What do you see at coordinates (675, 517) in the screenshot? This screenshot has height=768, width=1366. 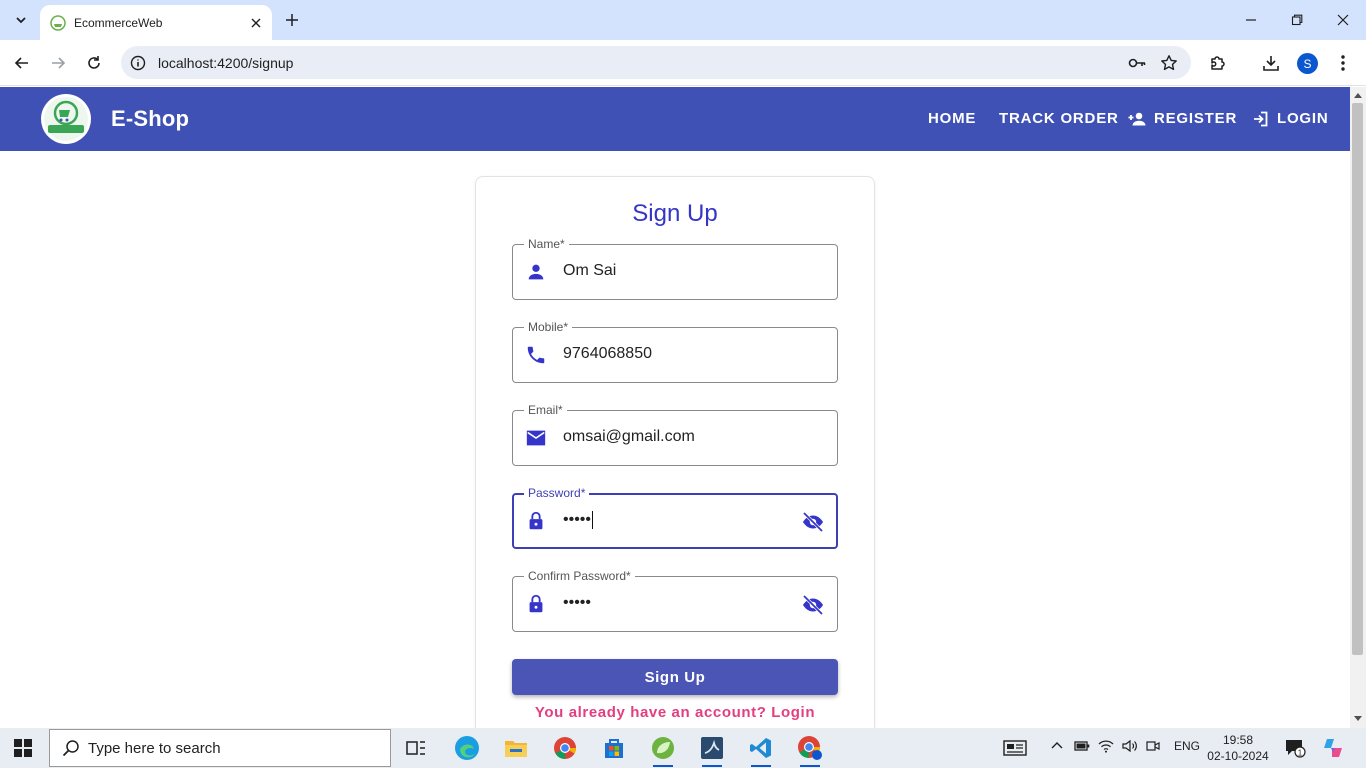 I see `password-field: Password* •••••` at bounding box center [675, 517].